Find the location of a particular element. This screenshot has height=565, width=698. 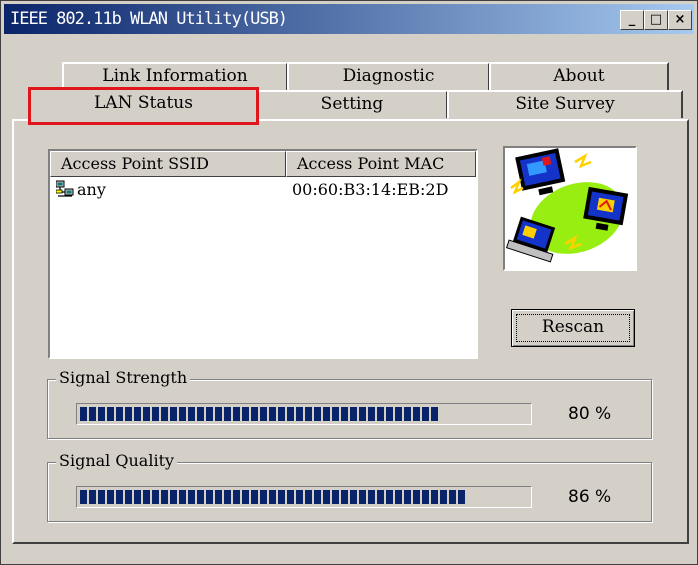

rescan-button: Rescan is located at coordinates (573, 328).